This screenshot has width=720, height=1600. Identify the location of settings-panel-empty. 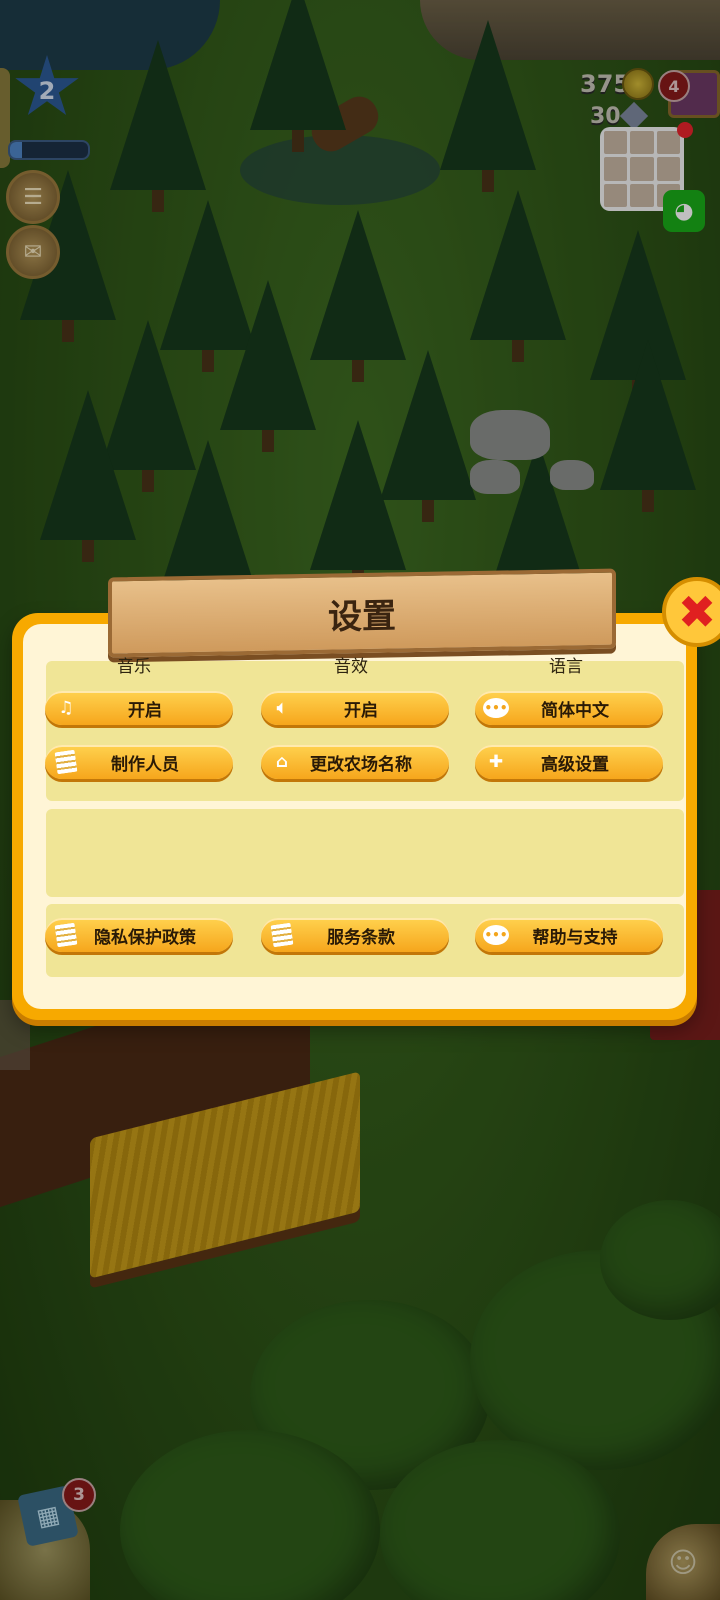
(365, 853).